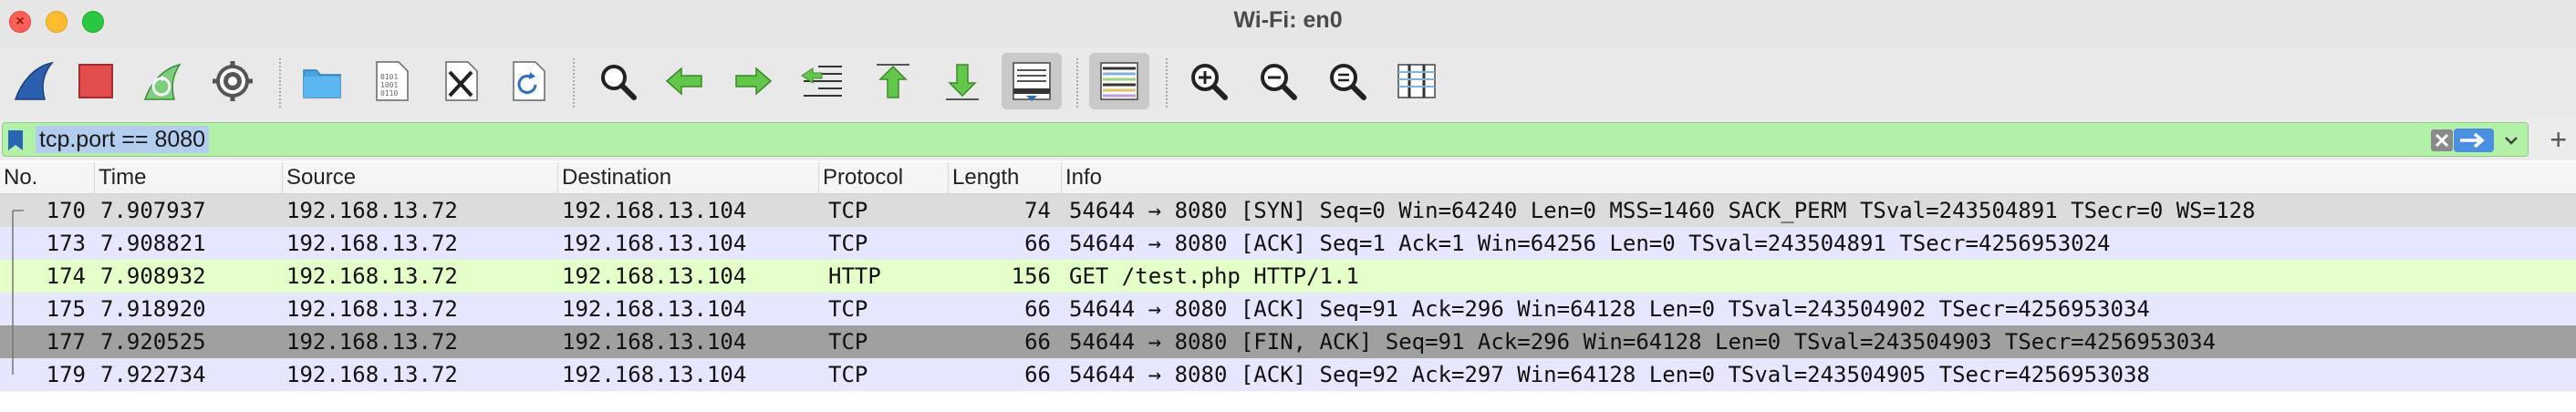 Image resolution: width=2576 pixels, height=412 pixels. What do you see at coordinates (66, 276) in the screenshot?
I see `packet-no-cell: 174` at bounding box center [66, 276].